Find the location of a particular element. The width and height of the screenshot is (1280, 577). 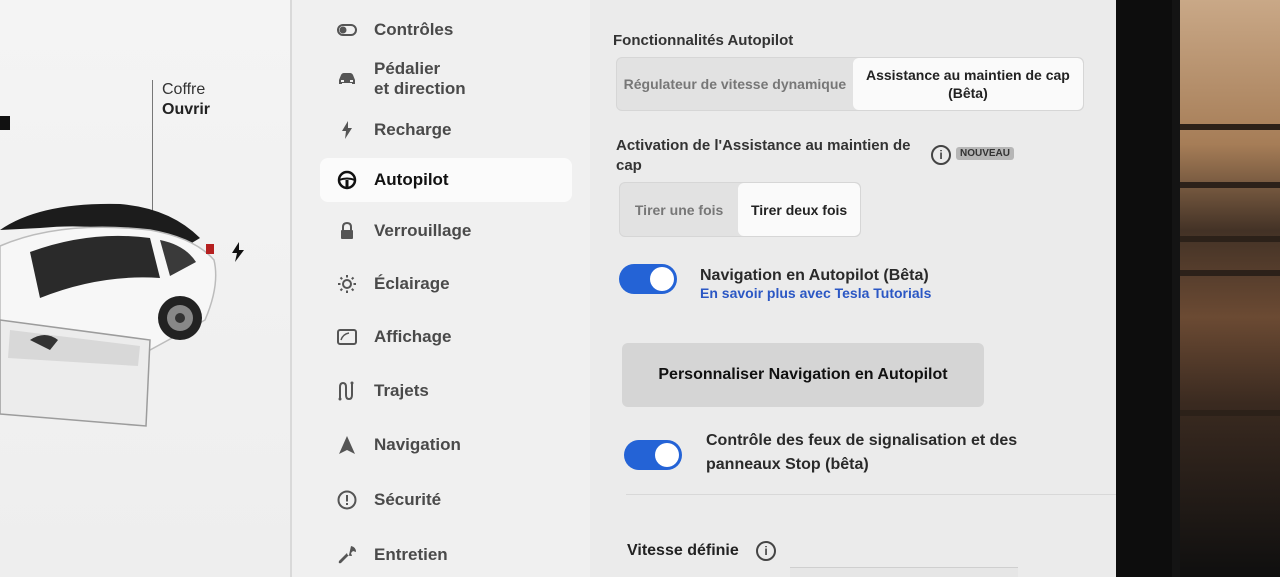

activation-selector: Tirer une fois Tirer deux fois is located at coordinates (740, 209).